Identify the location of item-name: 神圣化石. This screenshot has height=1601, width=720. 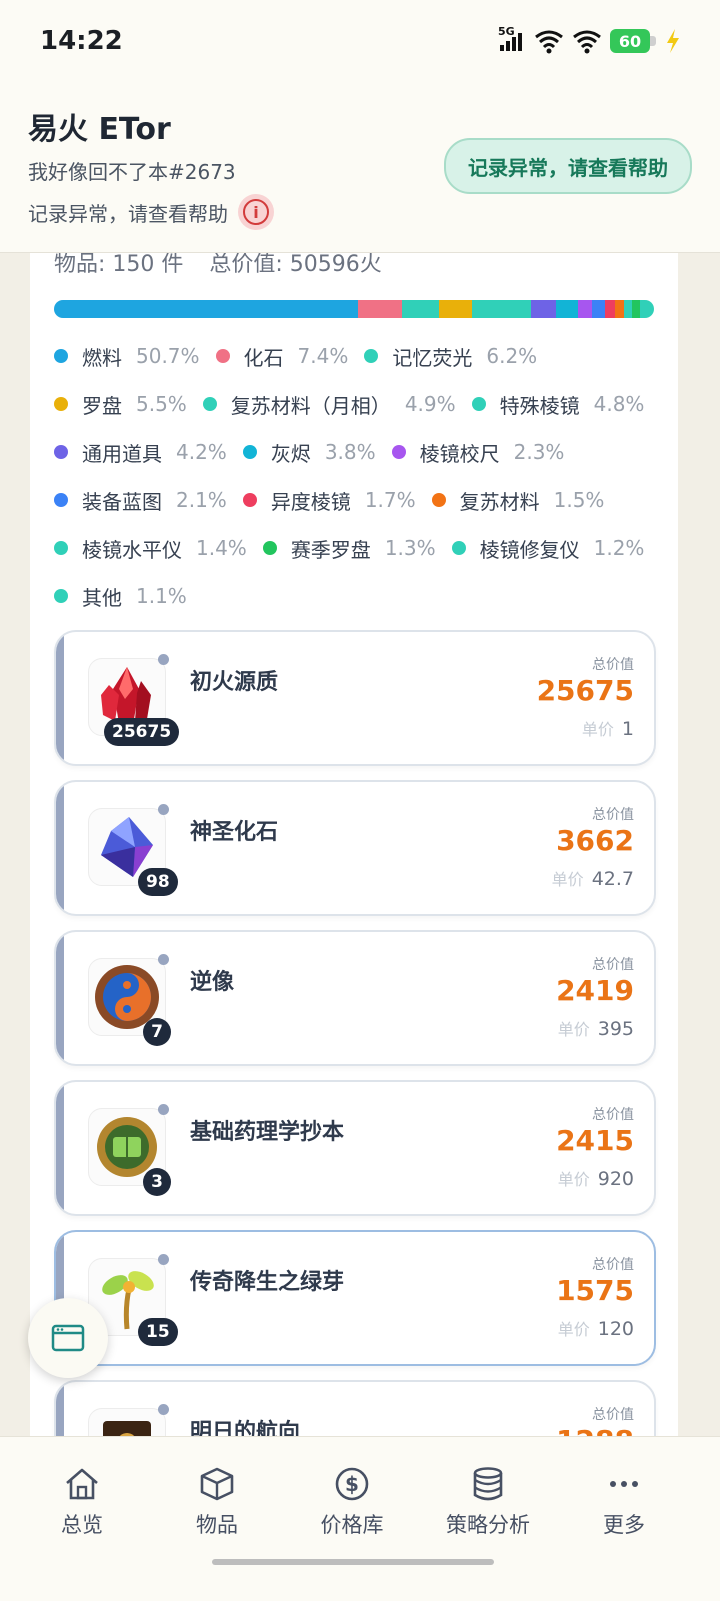
(234, 832).